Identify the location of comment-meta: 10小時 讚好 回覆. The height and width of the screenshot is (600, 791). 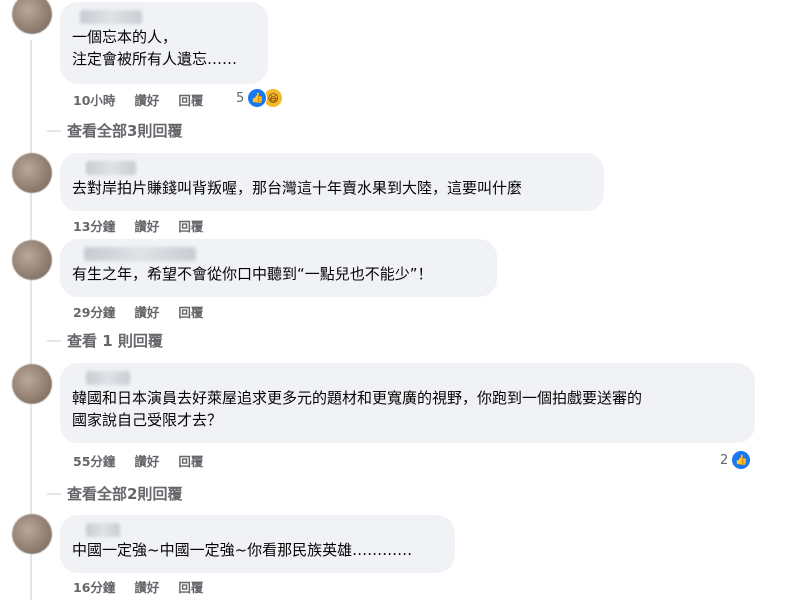
(147, 99).